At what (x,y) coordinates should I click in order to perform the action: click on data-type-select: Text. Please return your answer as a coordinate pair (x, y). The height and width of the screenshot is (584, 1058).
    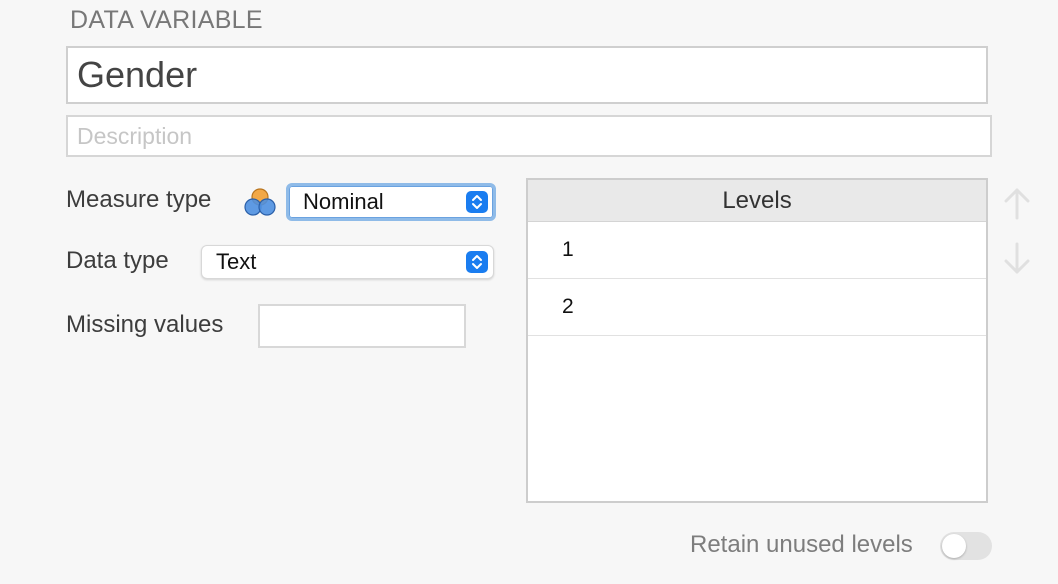
    Looking at the image, I should click on (347, 262).